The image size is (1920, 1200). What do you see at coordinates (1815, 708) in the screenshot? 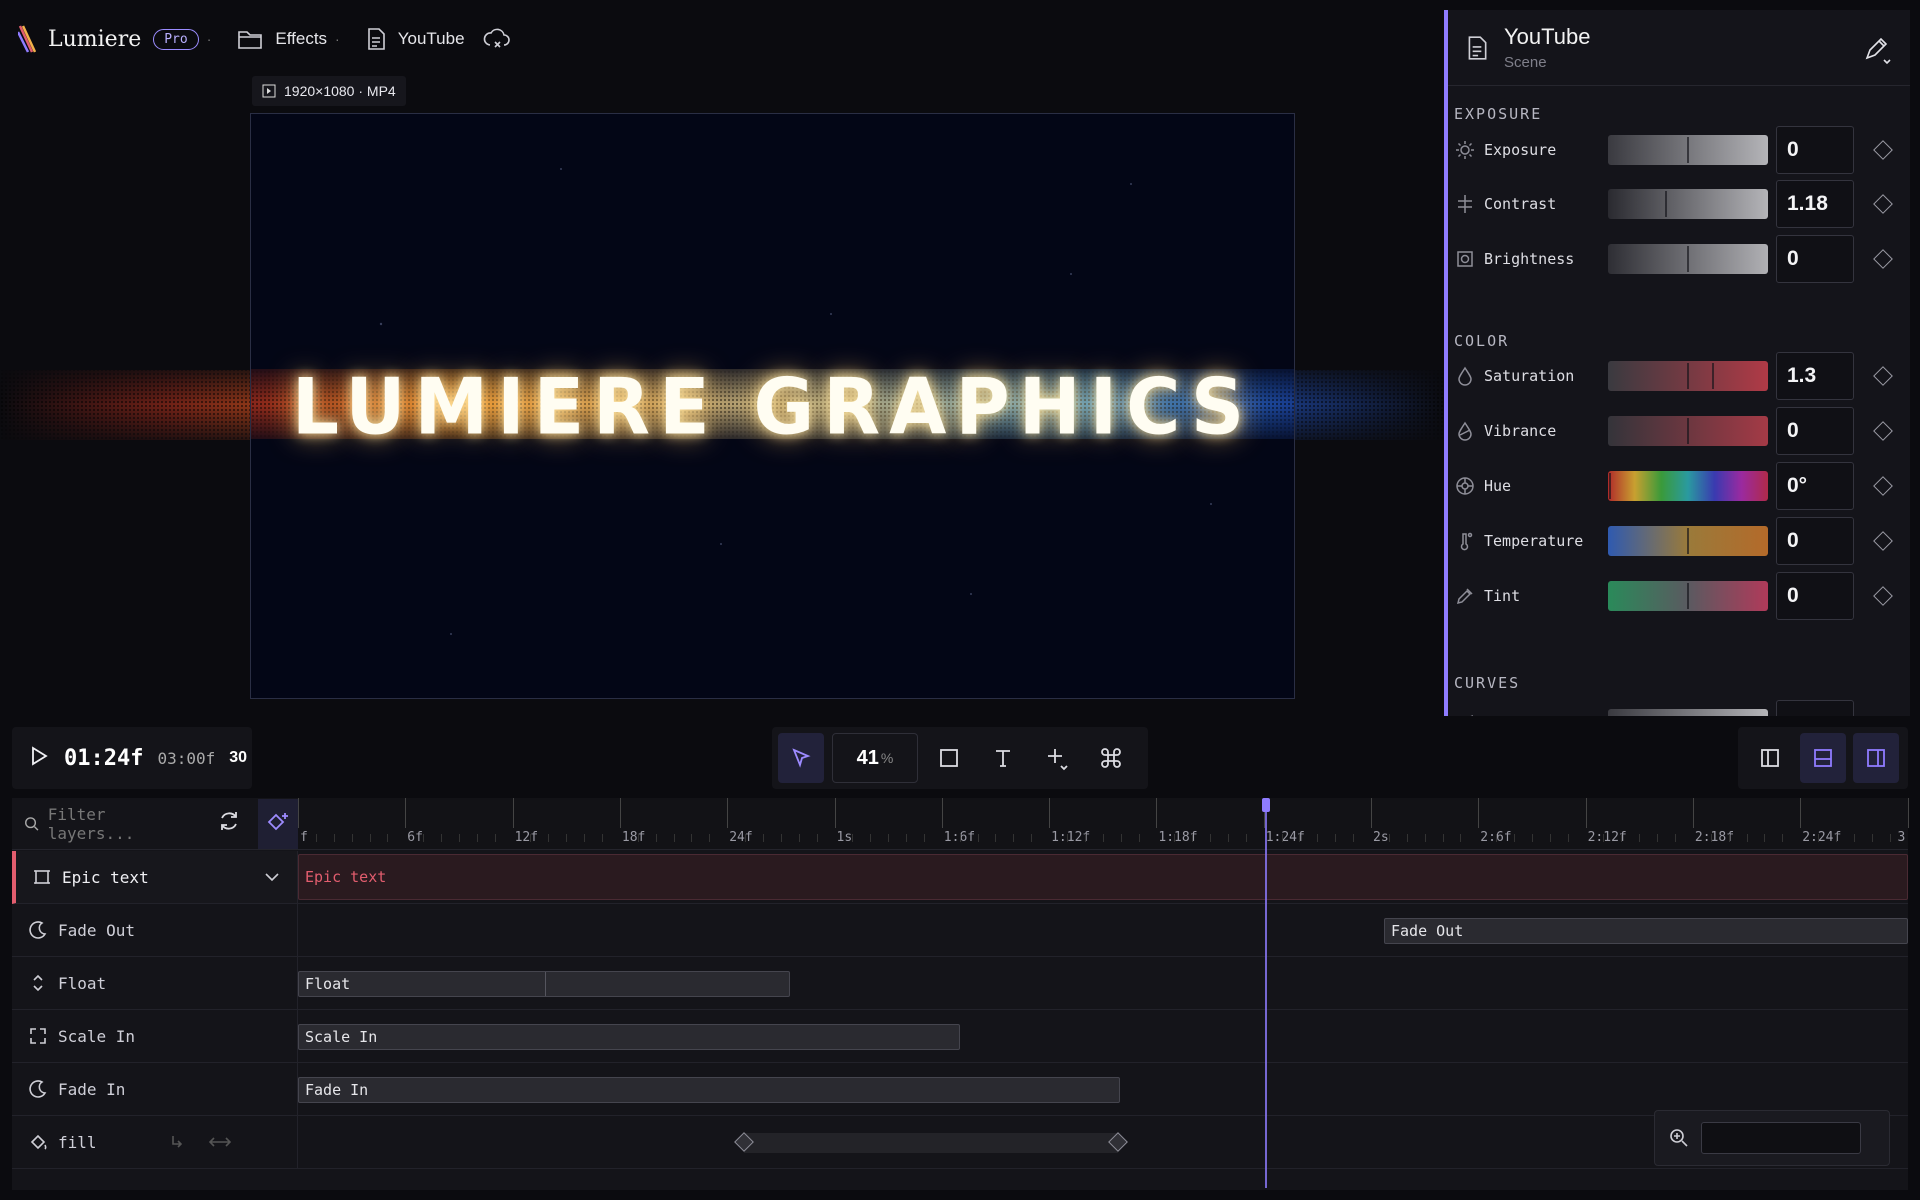
I see `curves-input` at bounding box center [1815, 708].